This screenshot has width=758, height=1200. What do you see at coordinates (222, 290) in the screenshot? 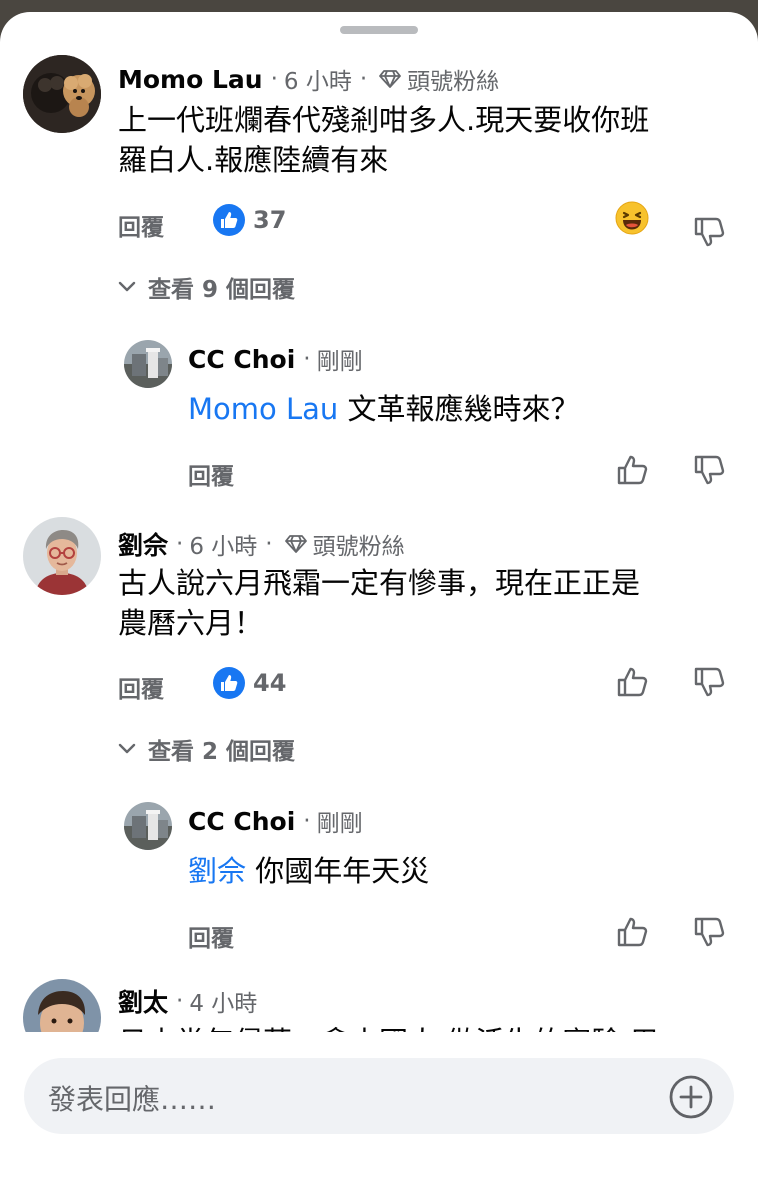
I see `view-replies-label: 查看 9 個回覆` at bounding box center [222, 290].